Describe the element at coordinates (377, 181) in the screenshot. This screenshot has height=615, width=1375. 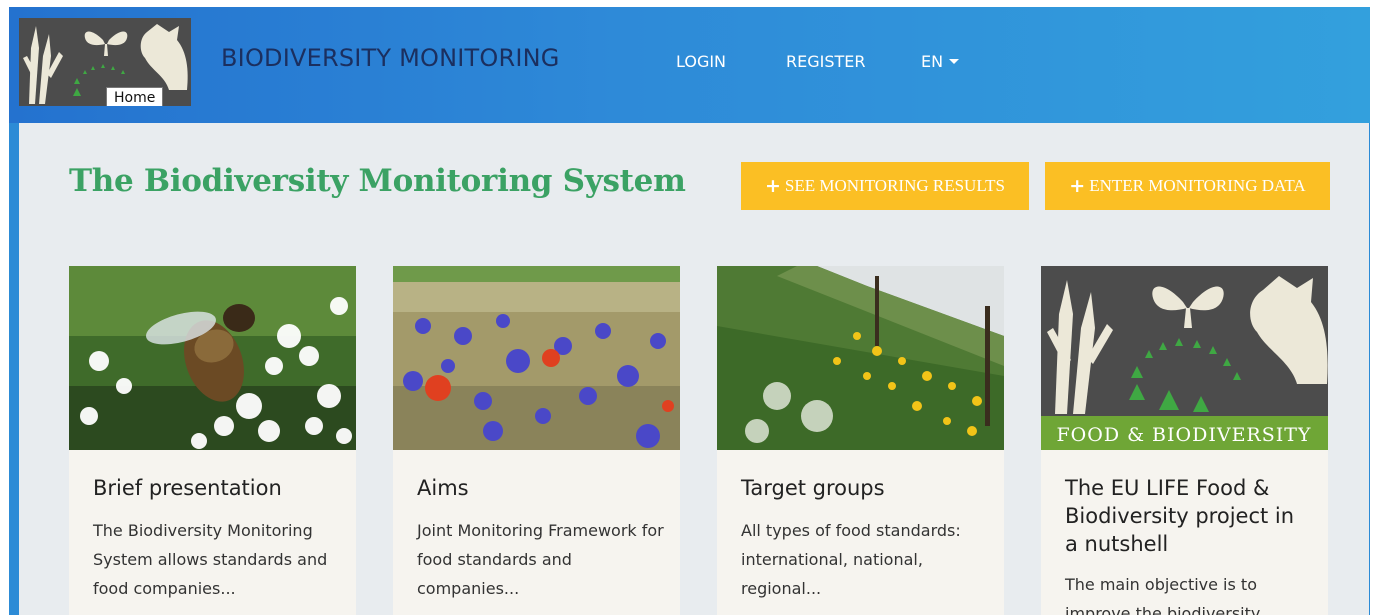
I see `page-title: The Biodiversity Monitoring System` at that location.